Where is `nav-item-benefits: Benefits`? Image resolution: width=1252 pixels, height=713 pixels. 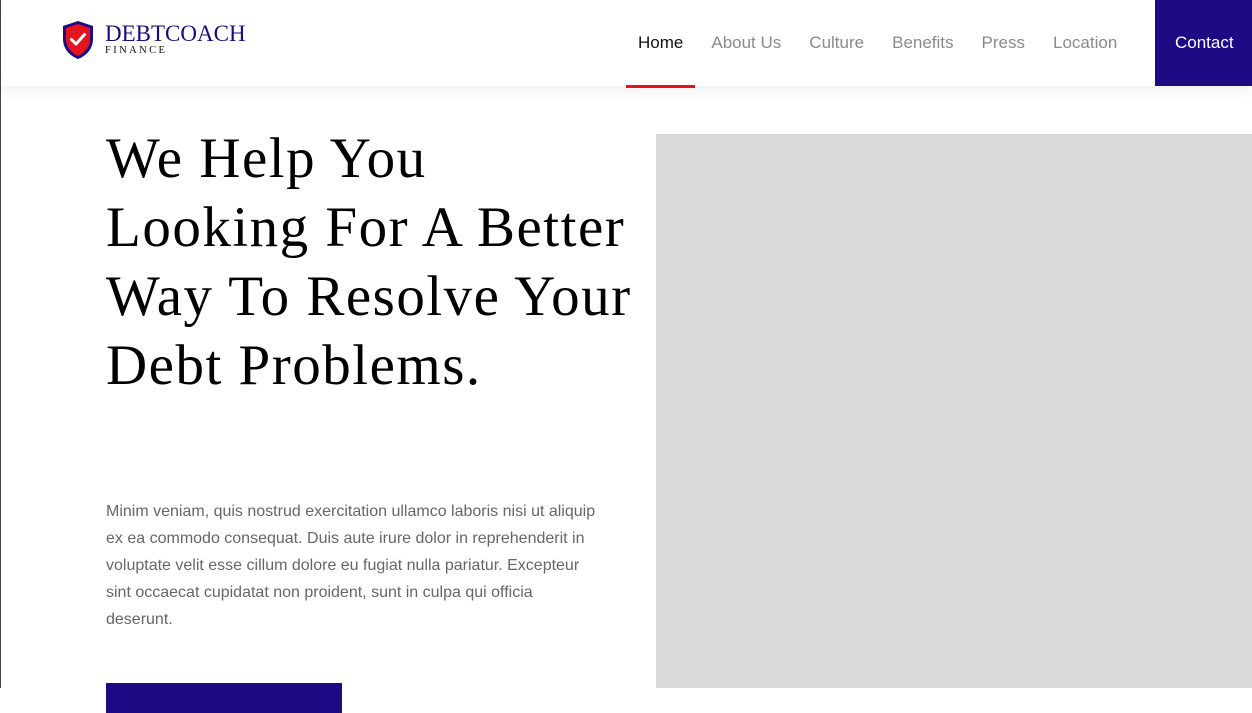
nav-item-benefits: Benefits is located at coordinates (922, 43).